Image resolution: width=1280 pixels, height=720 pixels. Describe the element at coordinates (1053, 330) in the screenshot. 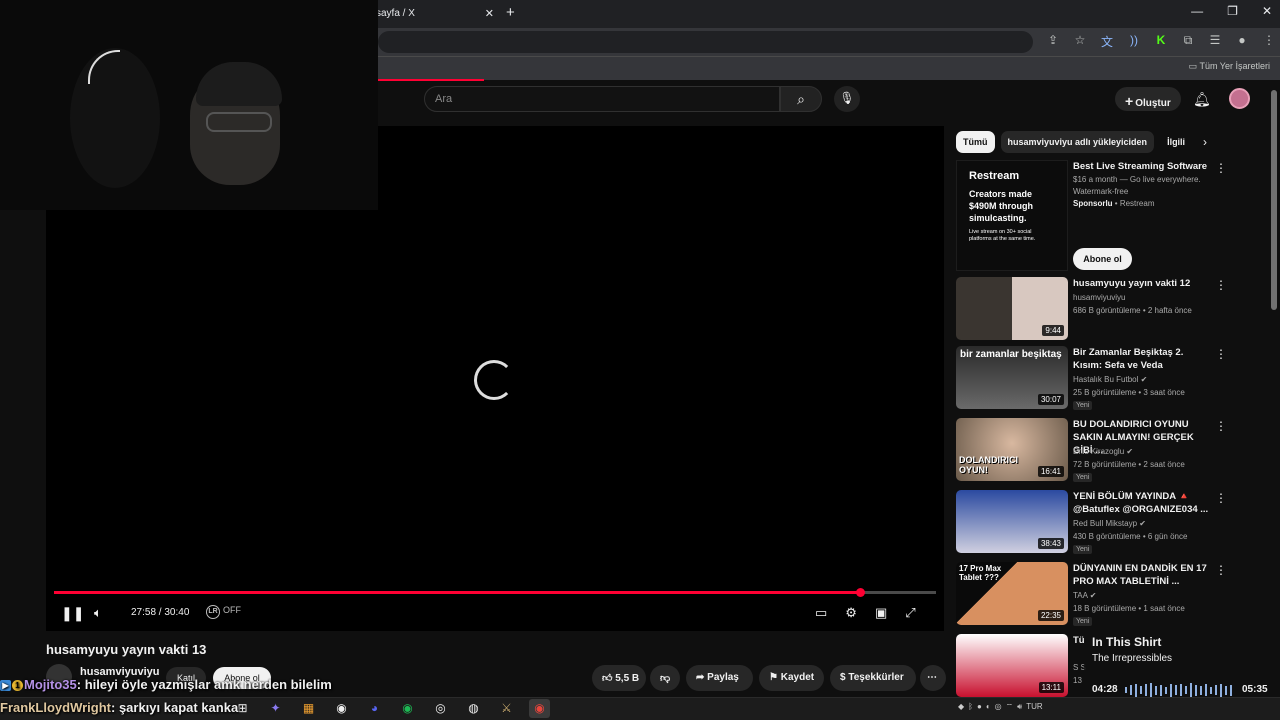

I see `duration-badge: 9:44` at that location.